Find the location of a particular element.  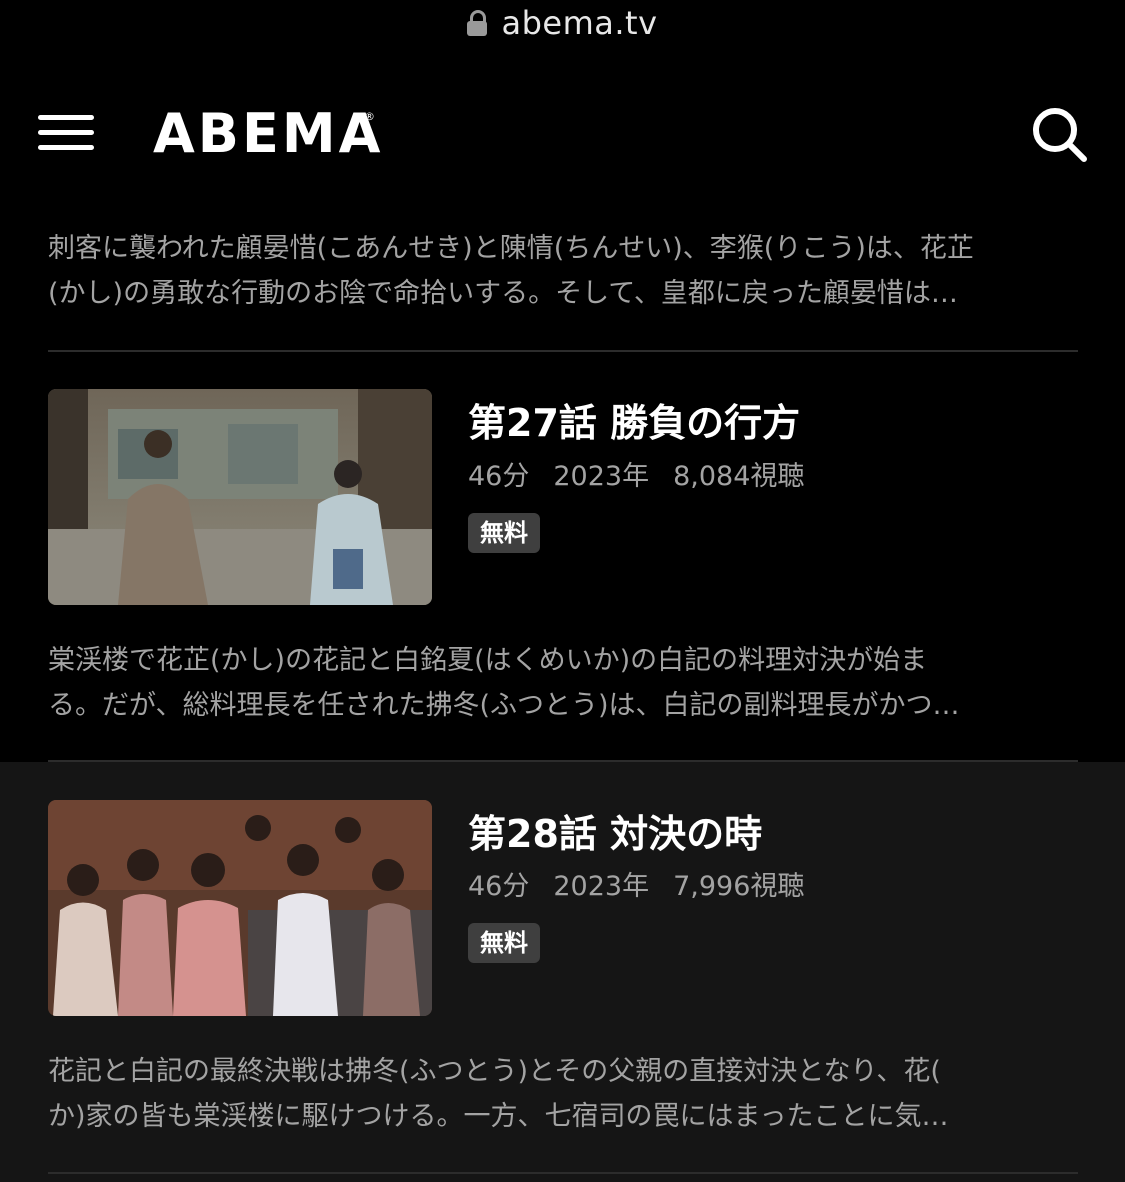

episode-meta: 46分 2023年 7,996視聴 is located at coordinates (648, 883).